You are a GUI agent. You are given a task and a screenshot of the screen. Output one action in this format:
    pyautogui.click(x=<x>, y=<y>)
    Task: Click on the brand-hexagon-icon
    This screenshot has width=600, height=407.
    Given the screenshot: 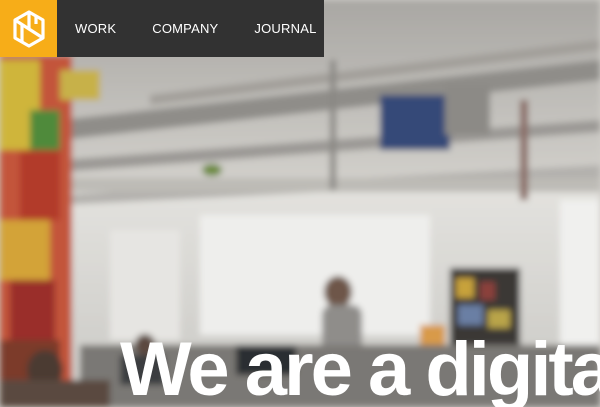 What is the action you would take?
    pyautogui.click(x=28, y=28)
    